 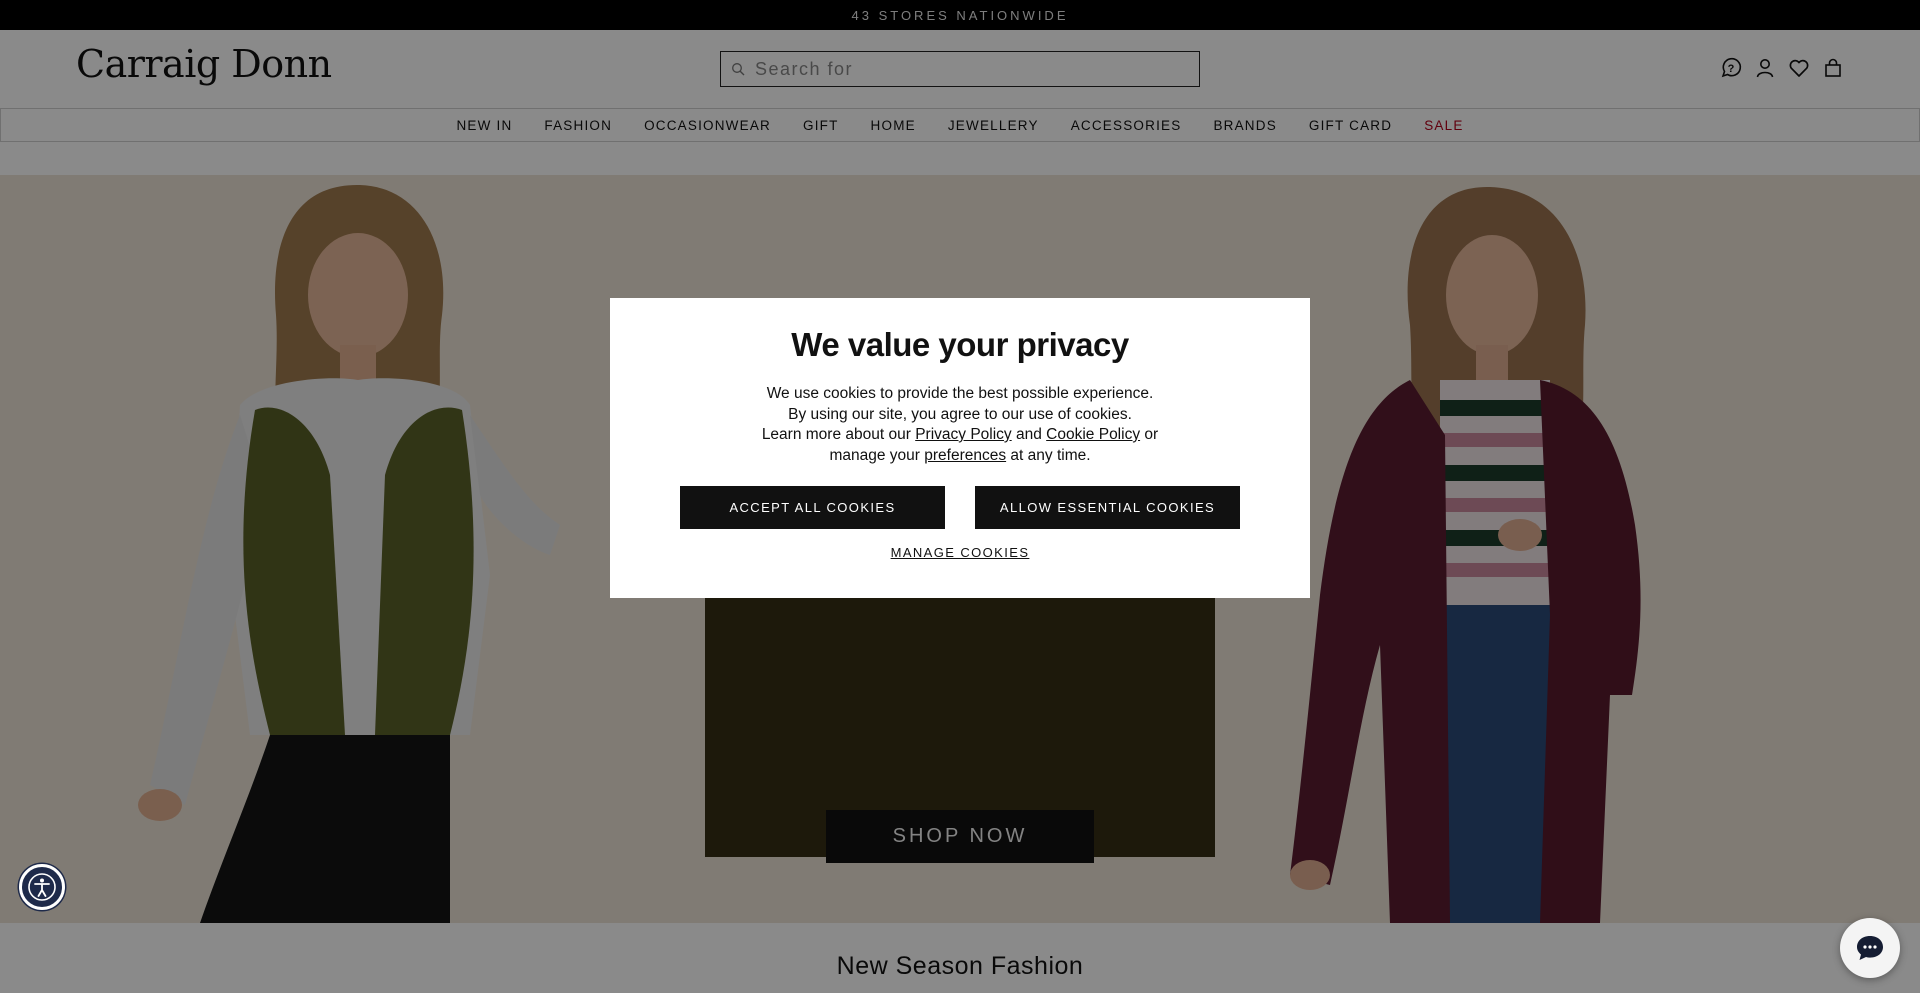 What do you see at coordinates (874, 455) in the screenshot?
I see `manage-your-text: manage your` at bounding box center [874, 455].